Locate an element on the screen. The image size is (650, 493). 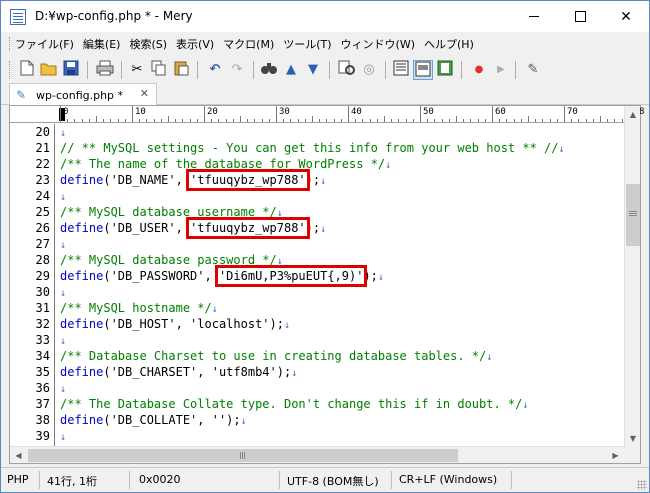
status-mode: PHP is located at coordinates (18, 479).